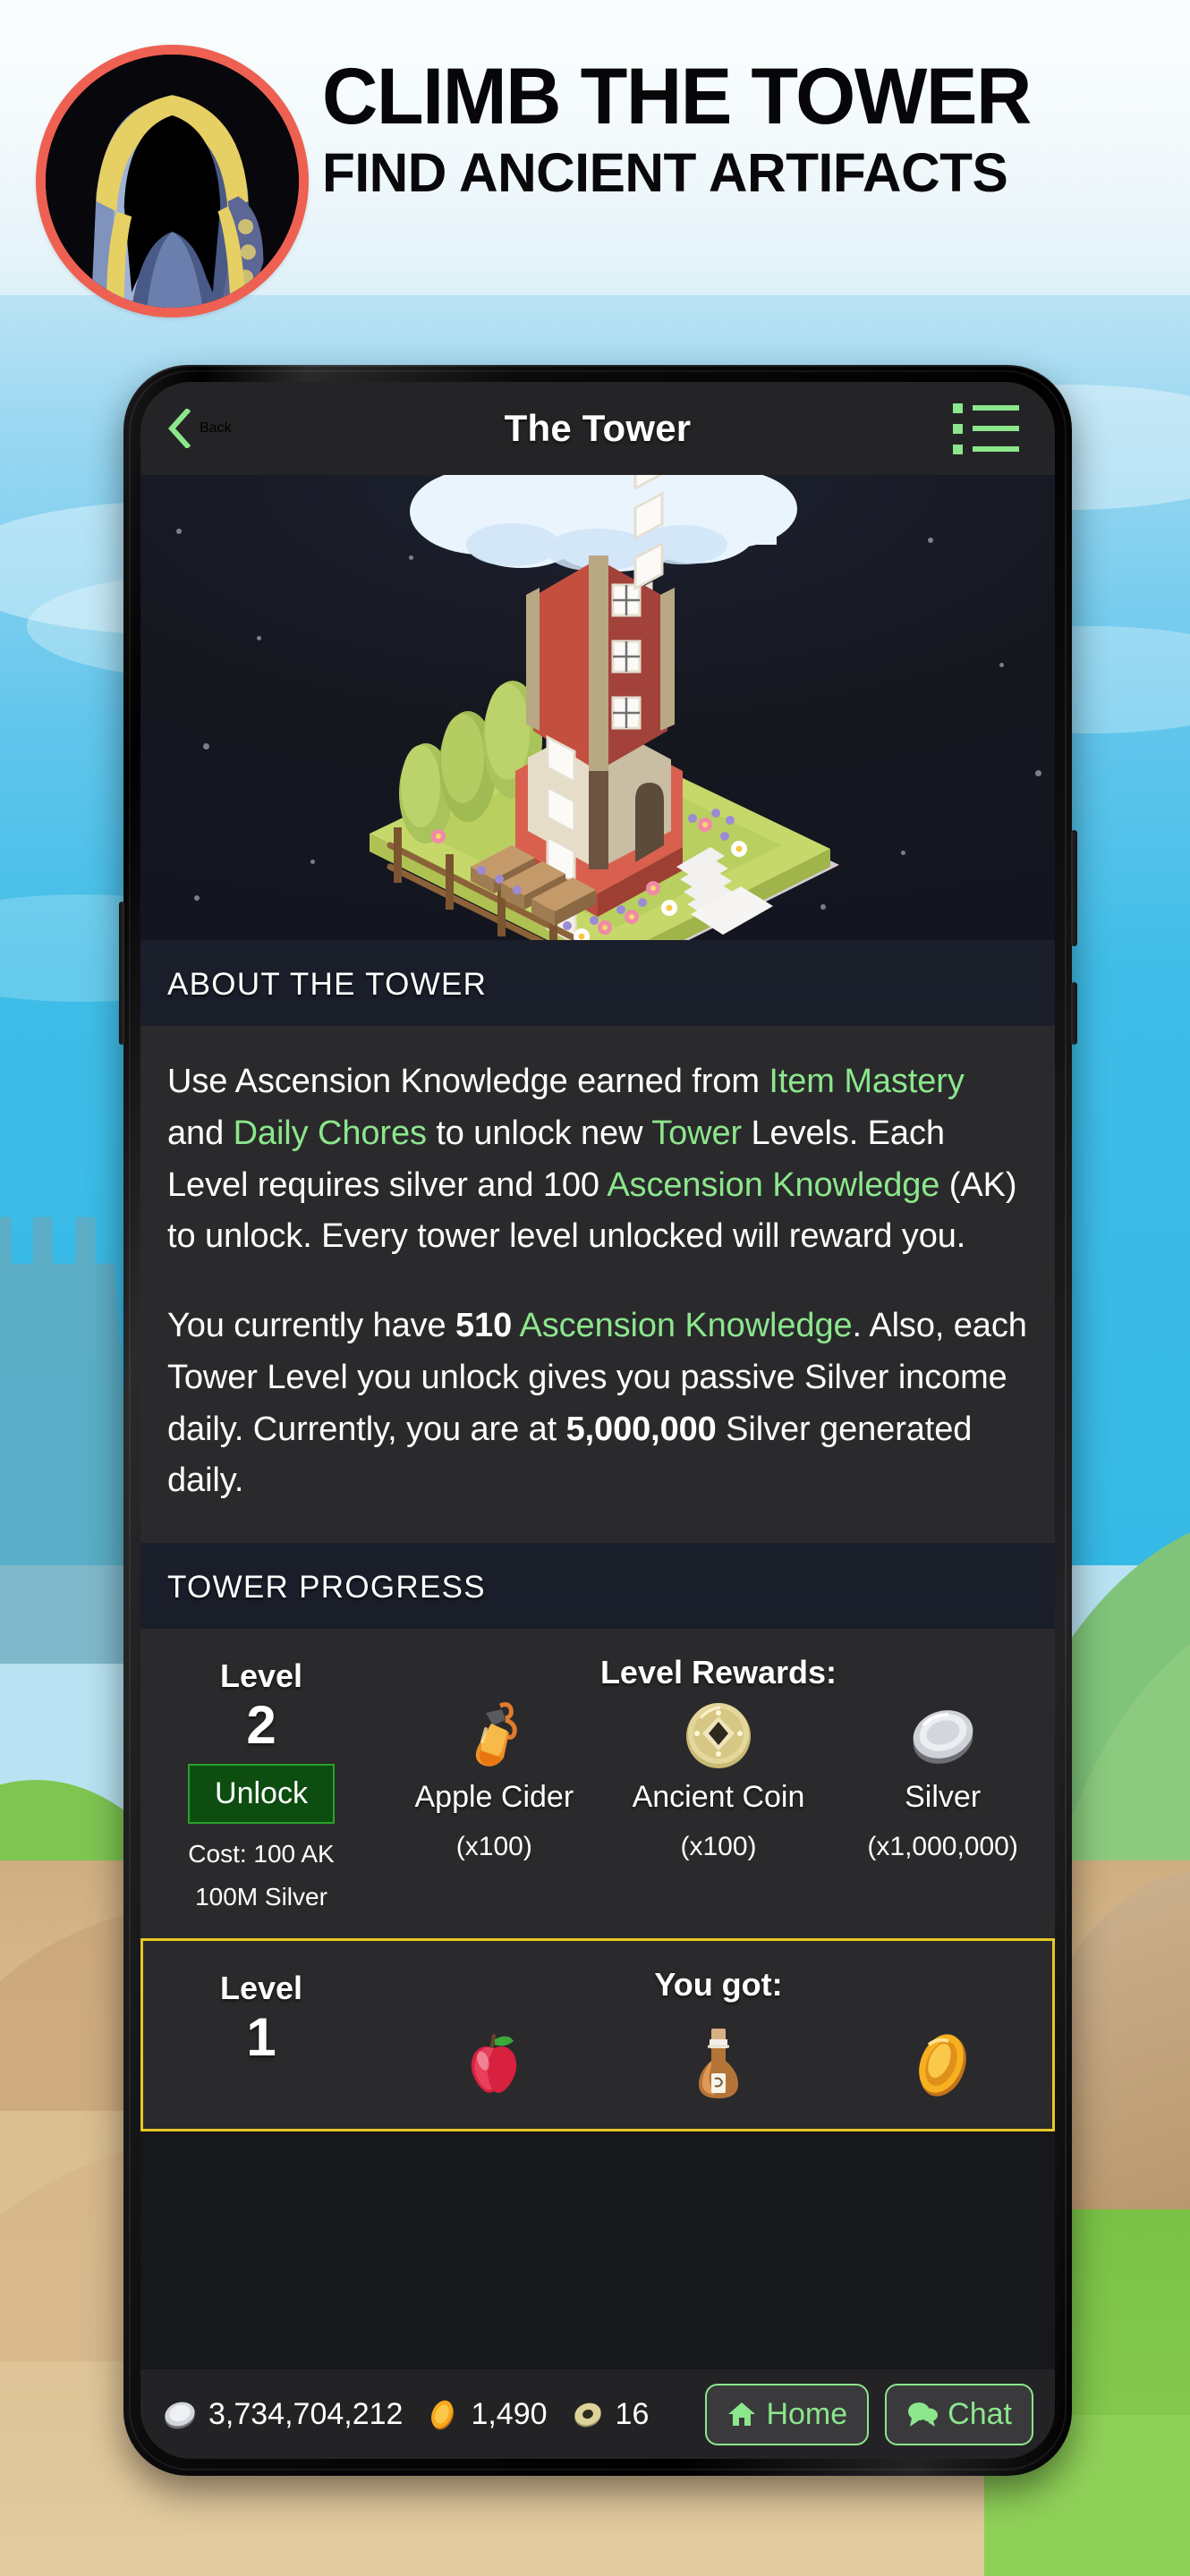 Image resolution: width=1190 pixels, height=2576 pixels. What do you see at coordinates (1074, 1013) in the screenshot?
I see `phone-power-button` at bounding box center [1074, 1013].